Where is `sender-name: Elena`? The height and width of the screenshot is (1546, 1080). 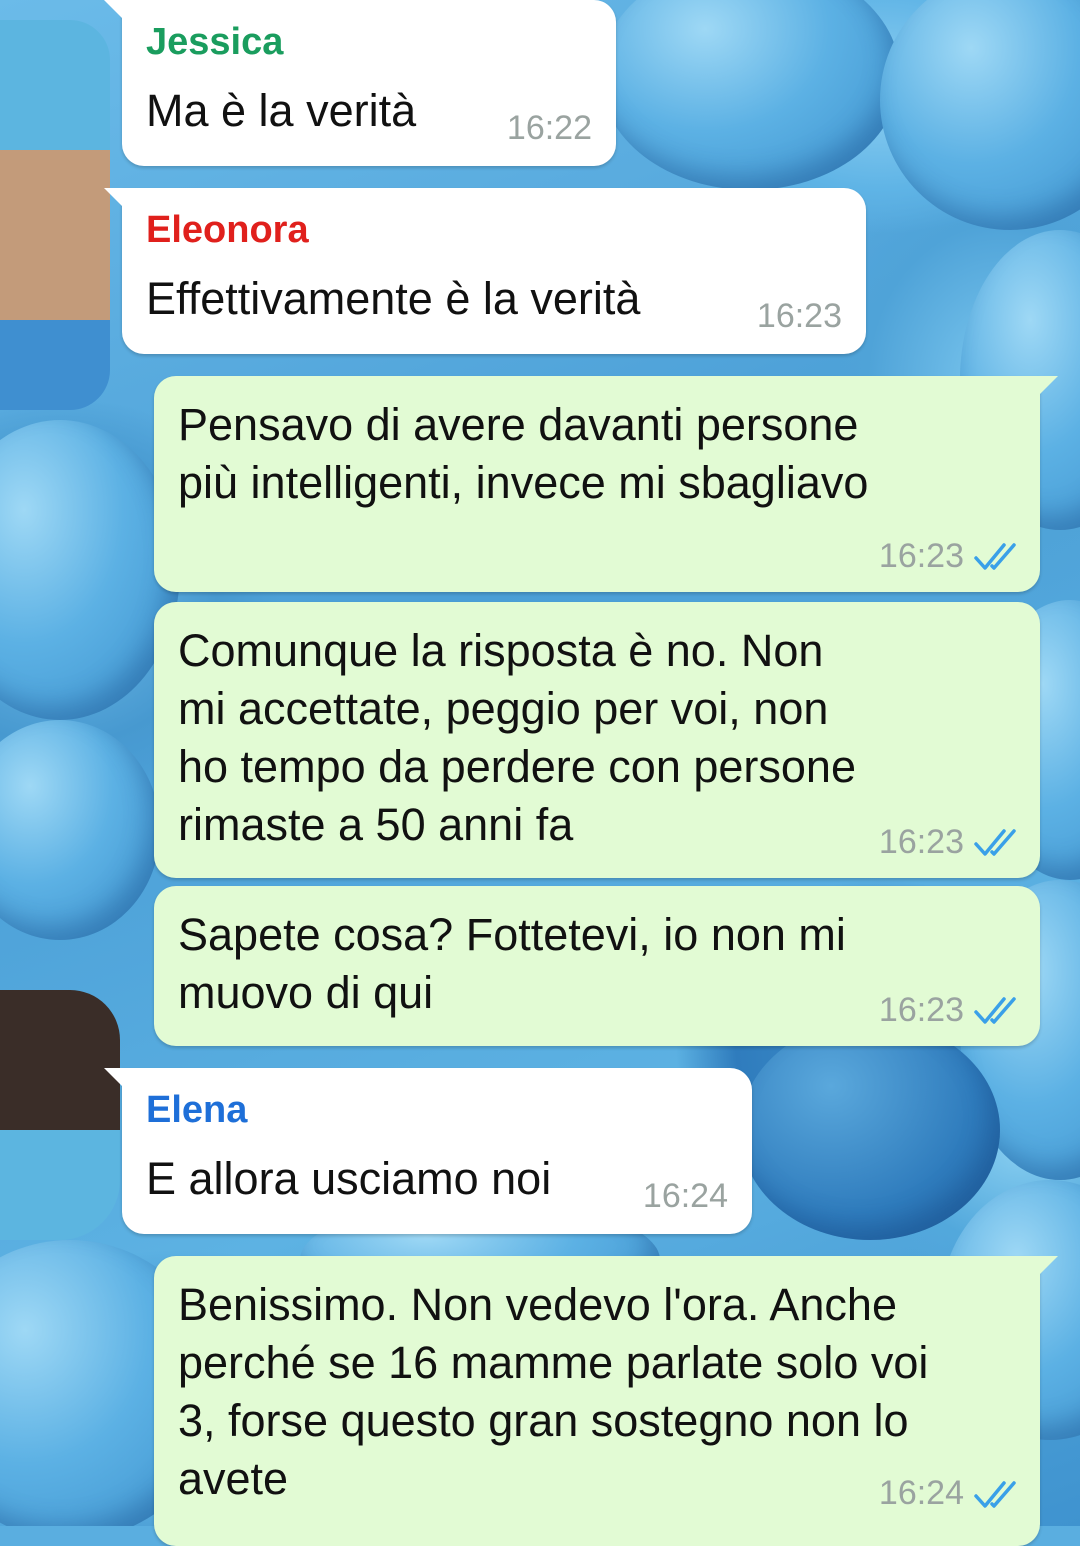 sender-name: Elena is located at coordinates (197, 1110).